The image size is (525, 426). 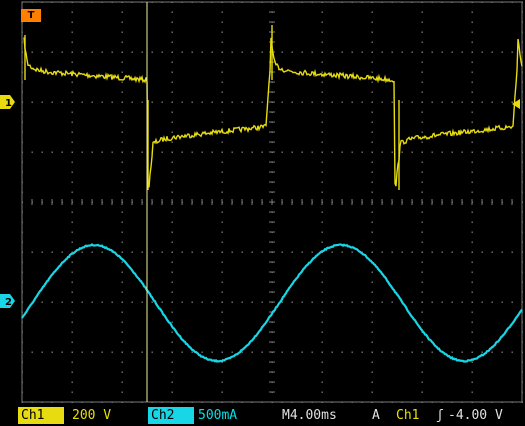 I want to click on ch2-marker-label: 2, so click(x=8, y=302).